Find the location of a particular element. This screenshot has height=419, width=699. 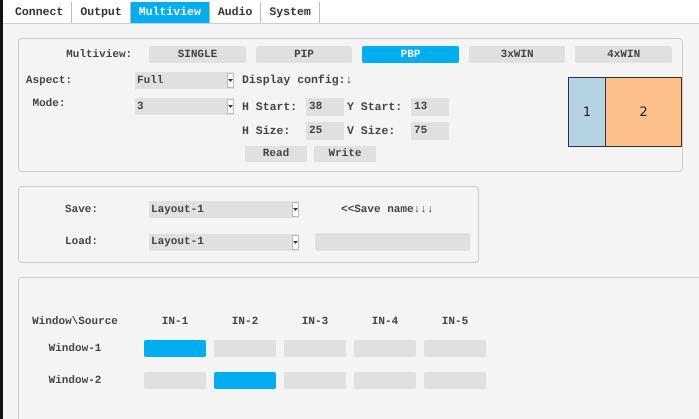

window-label: Window-2 is located at coordinates (75, 380).